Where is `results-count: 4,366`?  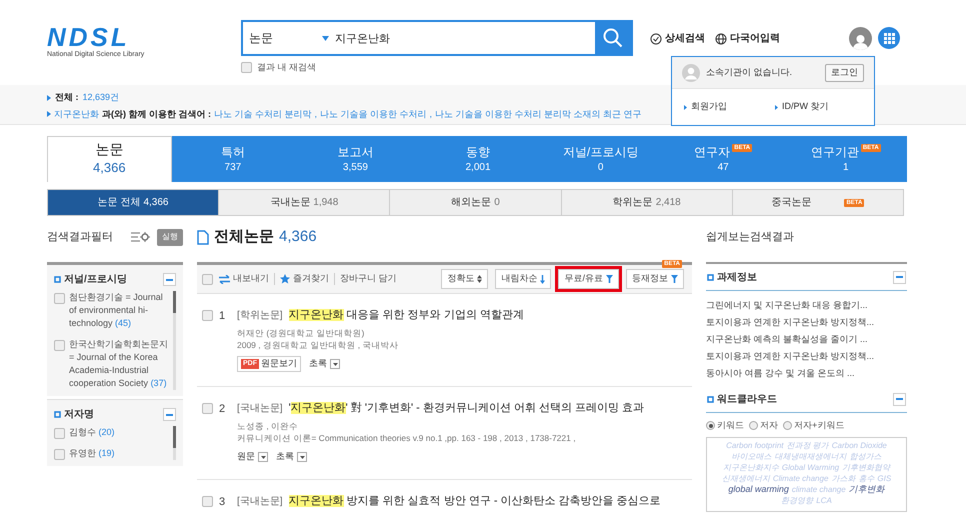 results-count: 4,366 is located at coordinates (298, 236).